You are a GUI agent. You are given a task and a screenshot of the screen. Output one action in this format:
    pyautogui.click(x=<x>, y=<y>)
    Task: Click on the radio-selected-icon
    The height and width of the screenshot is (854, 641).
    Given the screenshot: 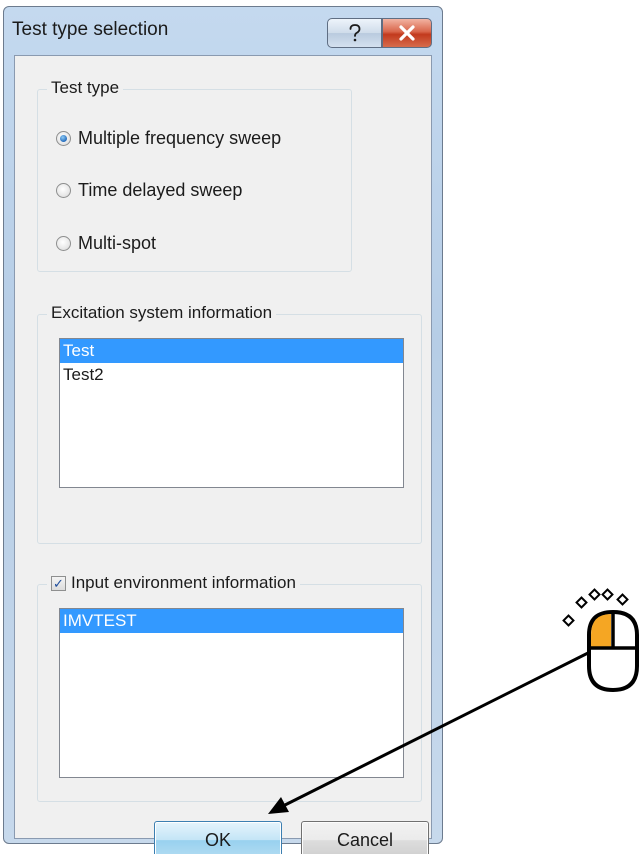 What is the action you would take?
    pyautogui.click(x=63, y=138)
    